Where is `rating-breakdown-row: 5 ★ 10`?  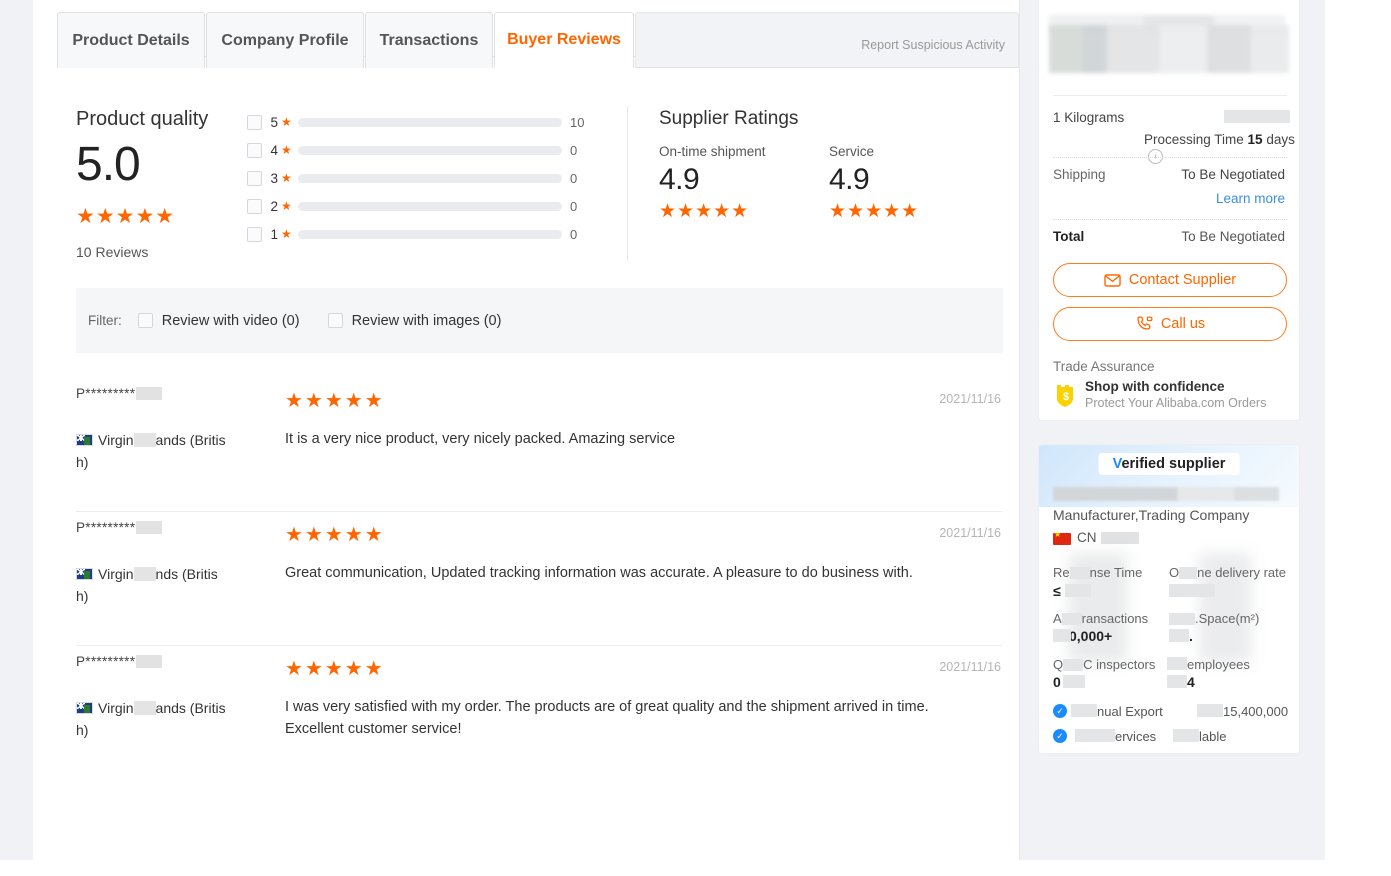 rating-breakdown-row: 5 ★ 10 is located at coordinates (419, 122).